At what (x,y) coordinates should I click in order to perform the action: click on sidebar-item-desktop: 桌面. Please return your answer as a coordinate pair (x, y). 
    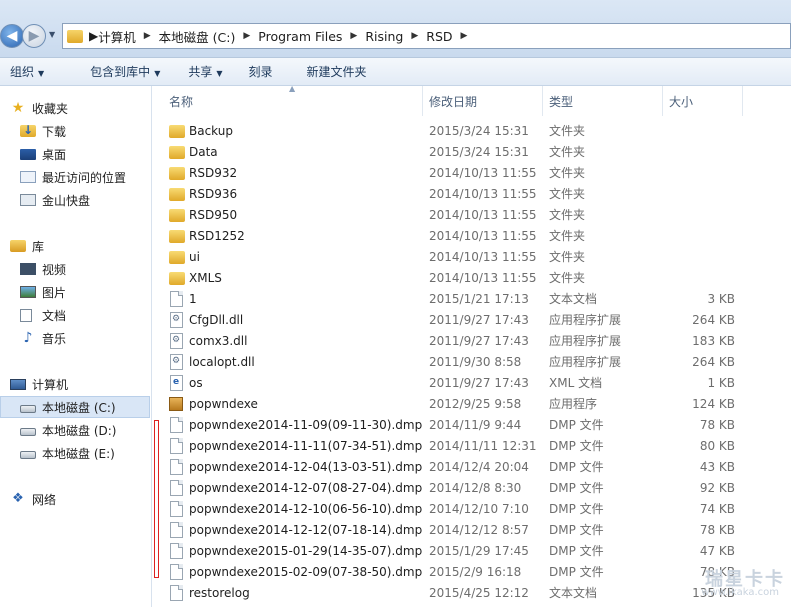
    Looking at the image, I should click on (43, 154).